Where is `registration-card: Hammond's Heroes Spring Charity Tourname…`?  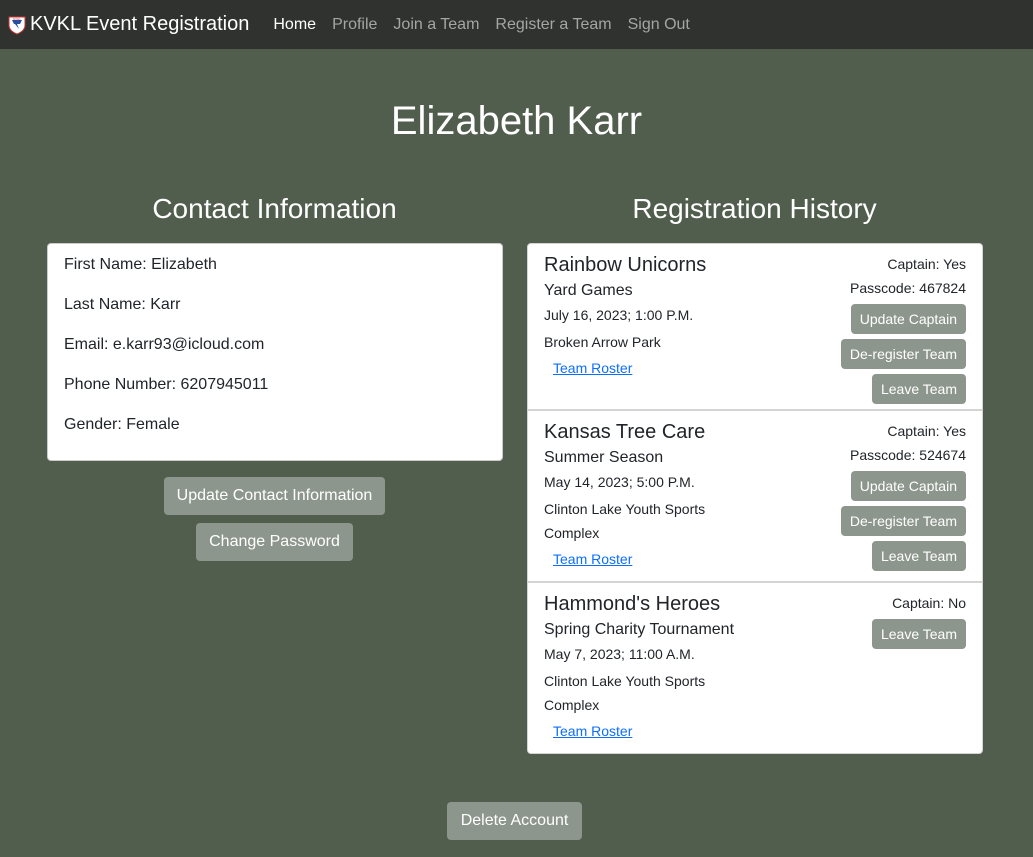
registration-card: Hammond's Heroes Spring Charity Tourname… is located at coordinates (755, 668).